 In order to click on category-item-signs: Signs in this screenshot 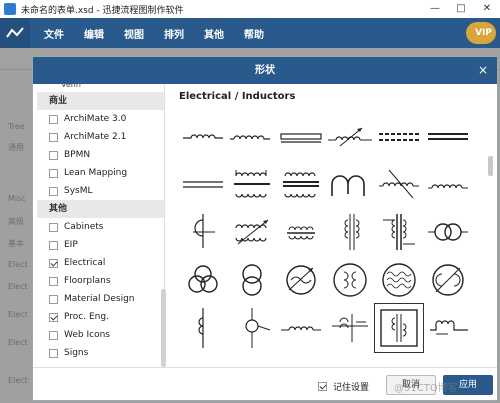, I will do `click(100, 353)`.